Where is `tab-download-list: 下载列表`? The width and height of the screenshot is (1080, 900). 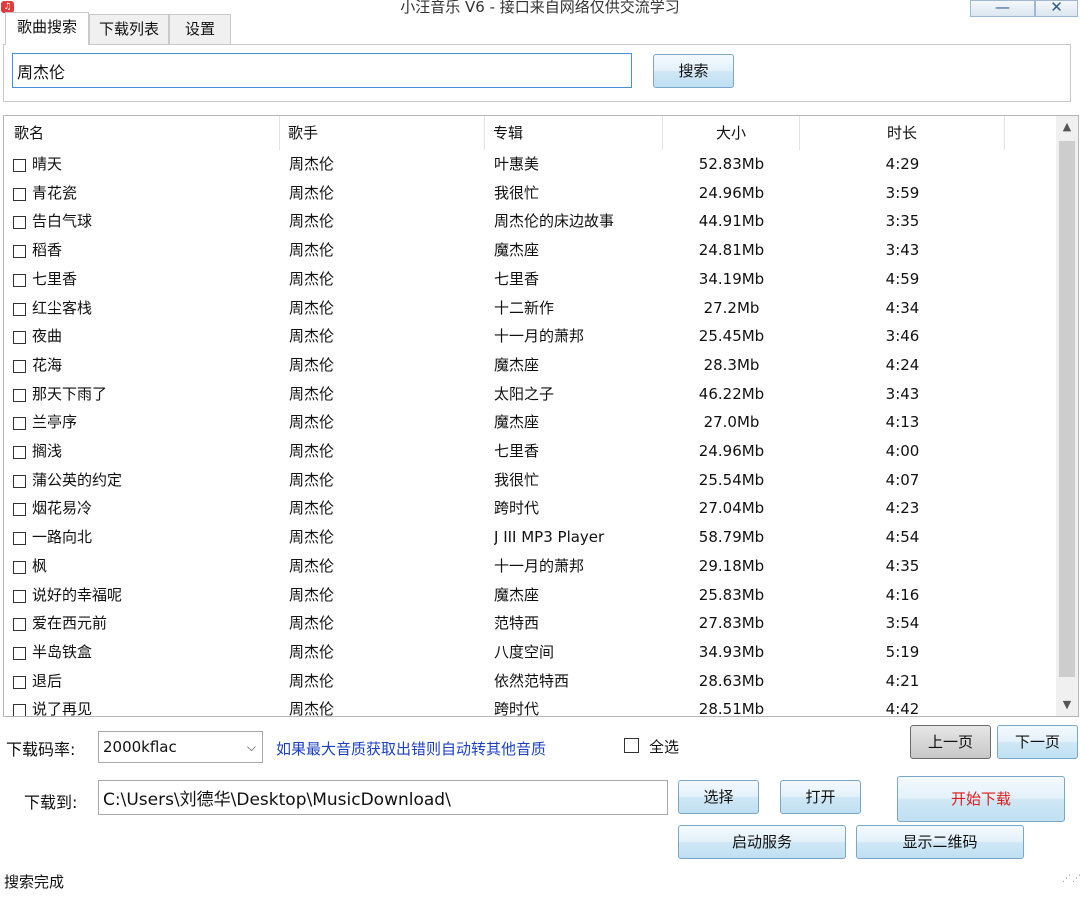 tab-download-list: 下载列表 is located at coordinates (129, 29).